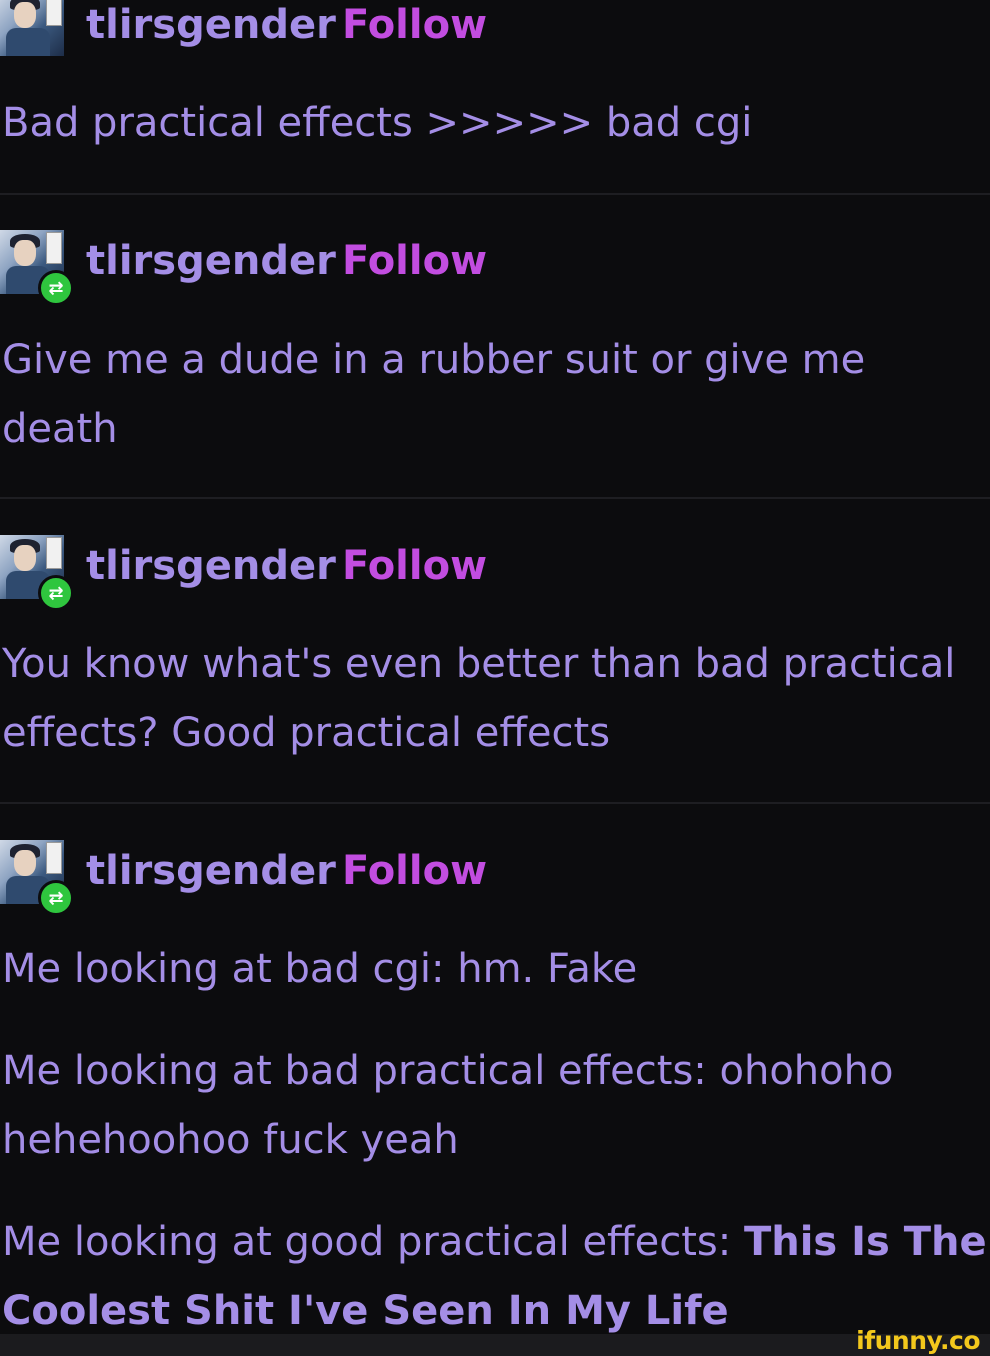 Image resolution: width=990 pixels, height=1356 pixels. What do you see at coordinates (918, 1340) in the screenshot?
I see `watermark-logo: ifunny.co` at bounding box center [918, 1340].